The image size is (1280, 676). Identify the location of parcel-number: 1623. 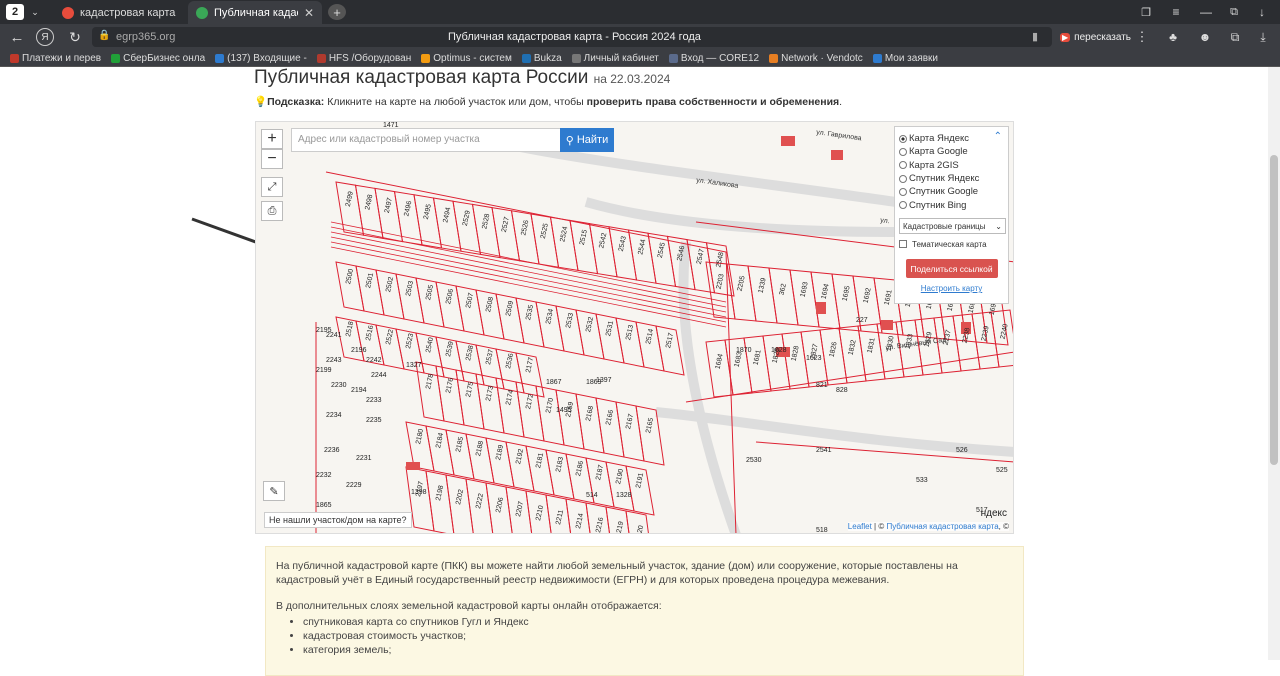
(814, 358).